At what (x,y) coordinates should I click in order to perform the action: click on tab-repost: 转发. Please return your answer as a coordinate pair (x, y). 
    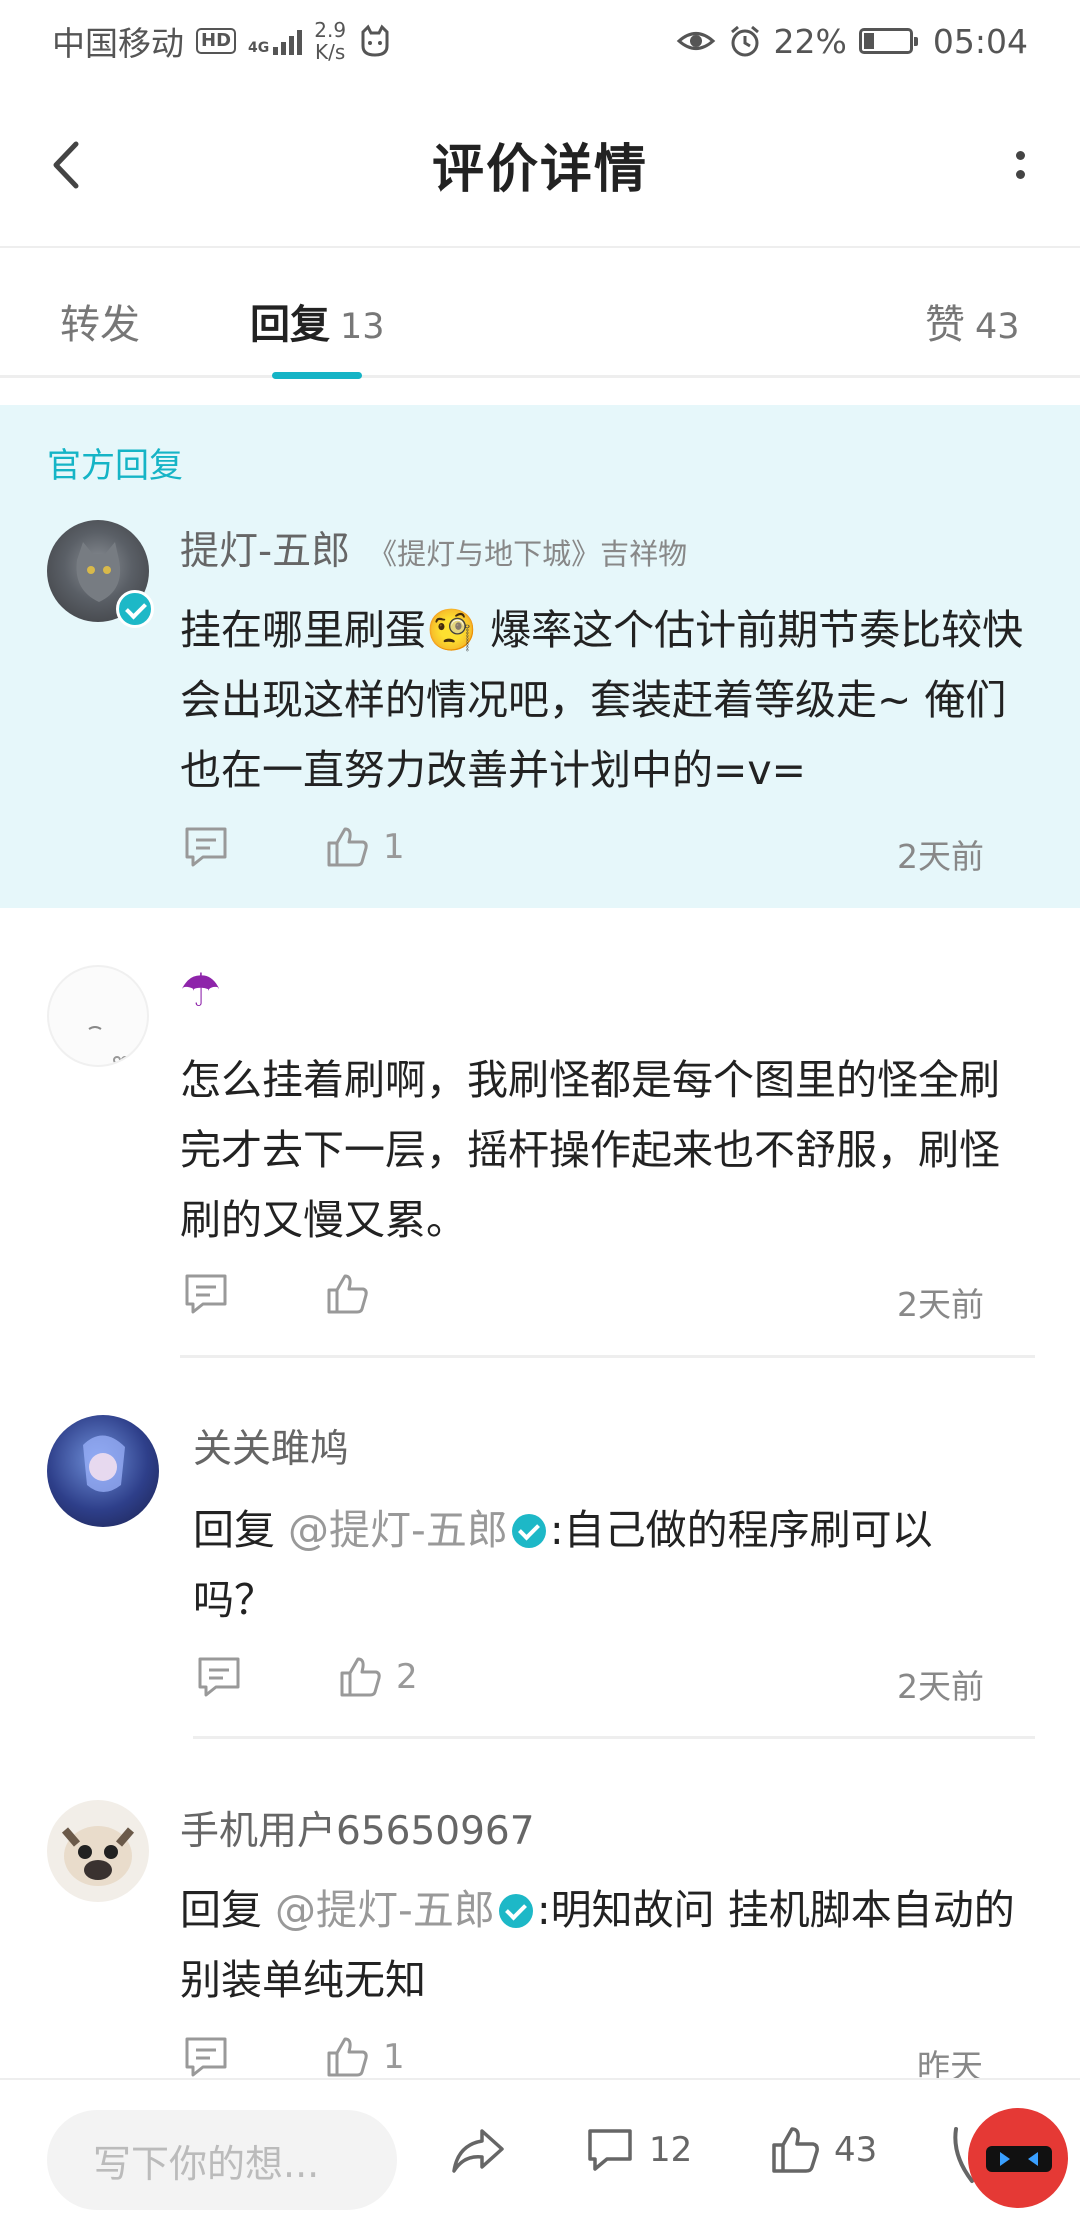
    Looking at the image, I should click on (100, 321).